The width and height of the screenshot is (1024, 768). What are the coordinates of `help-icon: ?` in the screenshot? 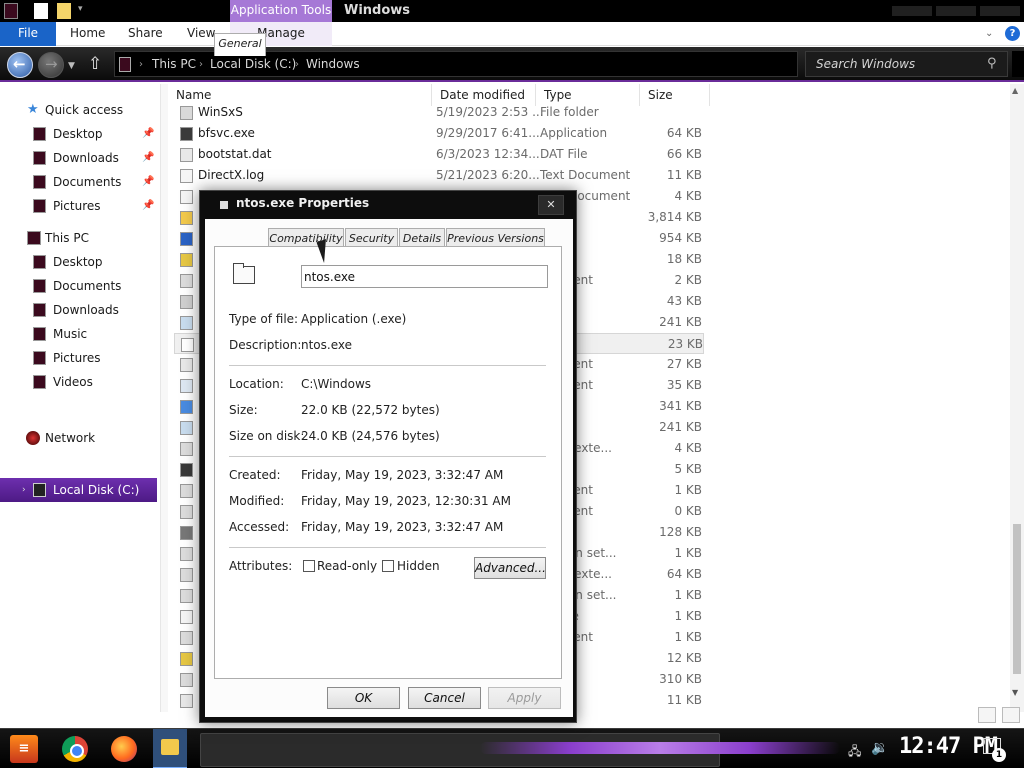 It's located at (1012, 33).